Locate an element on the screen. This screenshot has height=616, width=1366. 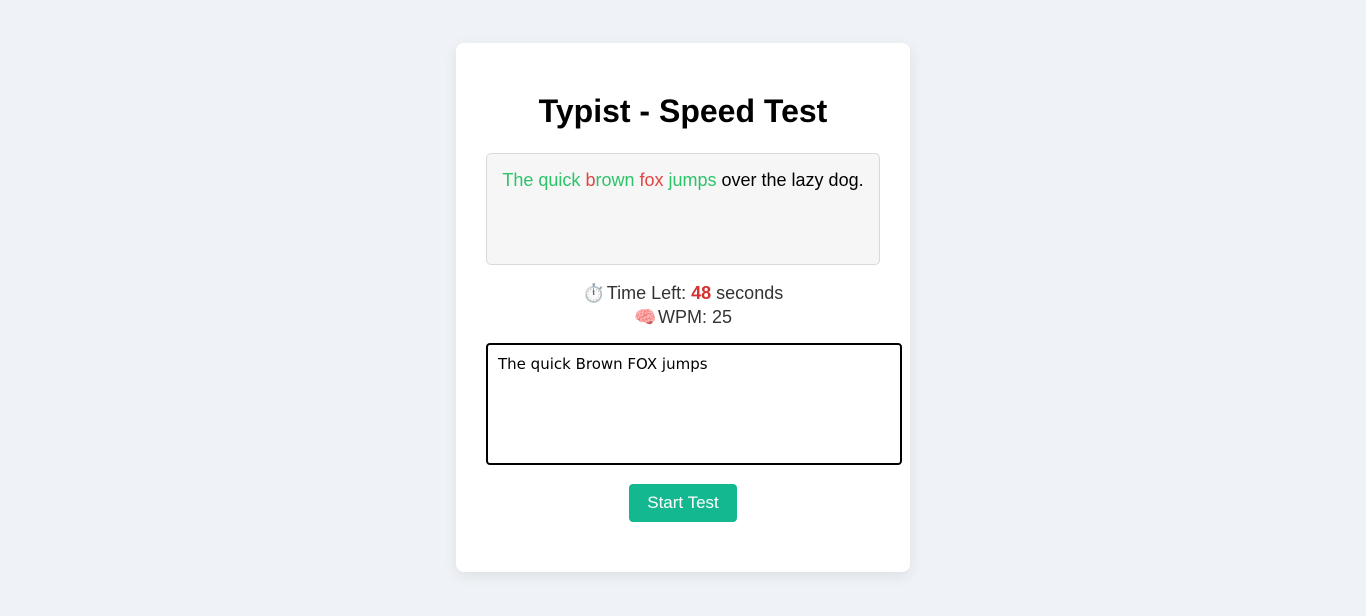
passage-segment-correct: The quick is located at coordinates (544, 180).